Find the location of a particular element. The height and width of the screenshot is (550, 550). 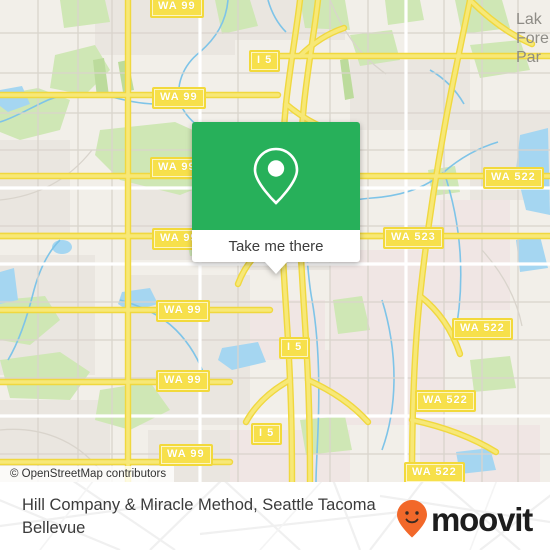

shield-i-5-2: I 5 is located at coordinates (295, 348).